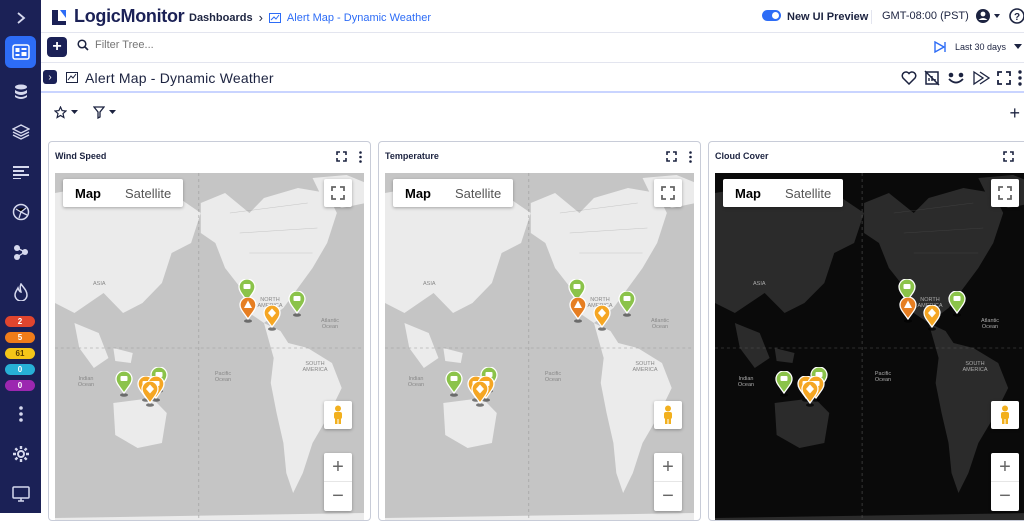  Describe the element at coordinates (920, 17) in the screenshot. I see `timezone-label: GMT-08:00 (PST)` at that location.